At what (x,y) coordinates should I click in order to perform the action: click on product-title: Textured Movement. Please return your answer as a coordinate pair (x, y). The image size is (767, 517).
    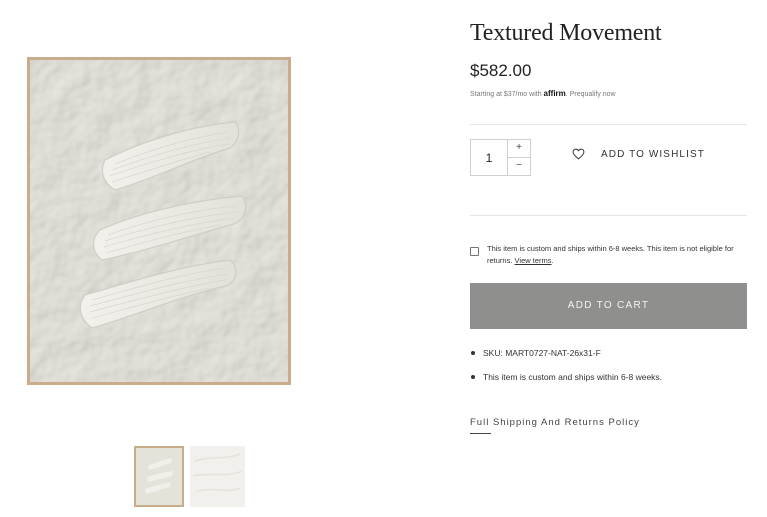
    Looking at the image, I should click on (566, 33).